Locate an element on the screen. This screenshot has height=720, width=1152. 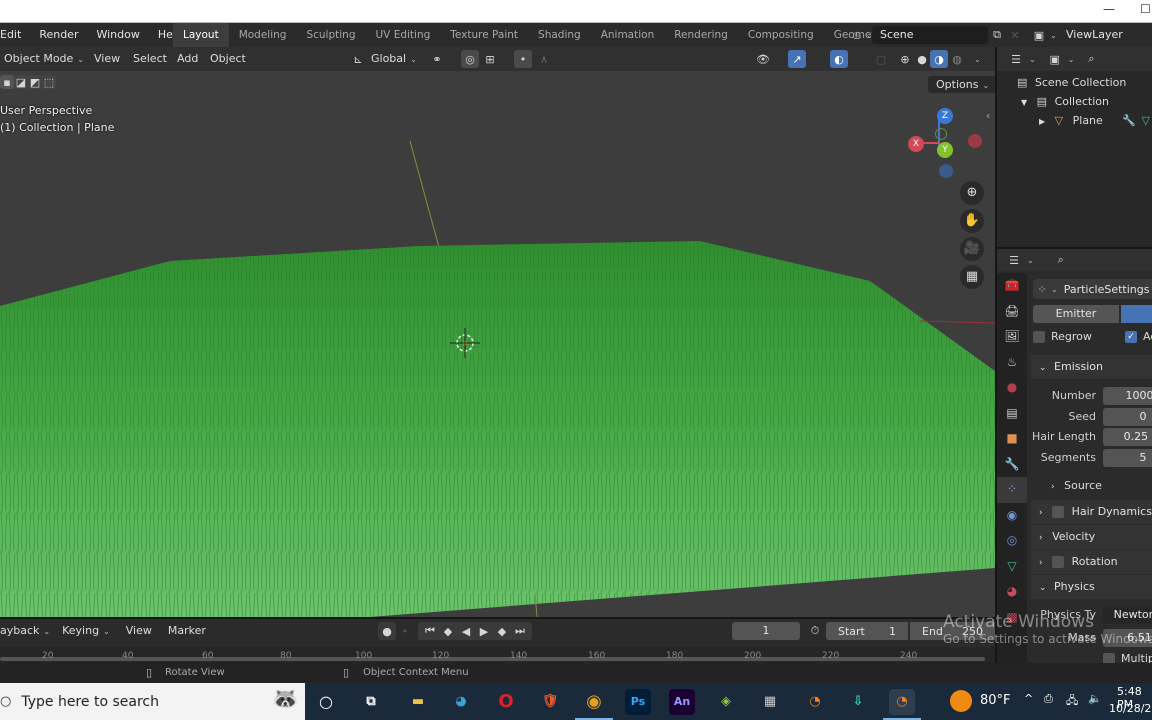
number-field: Number 10000 is located at coordinates (1092, 396).